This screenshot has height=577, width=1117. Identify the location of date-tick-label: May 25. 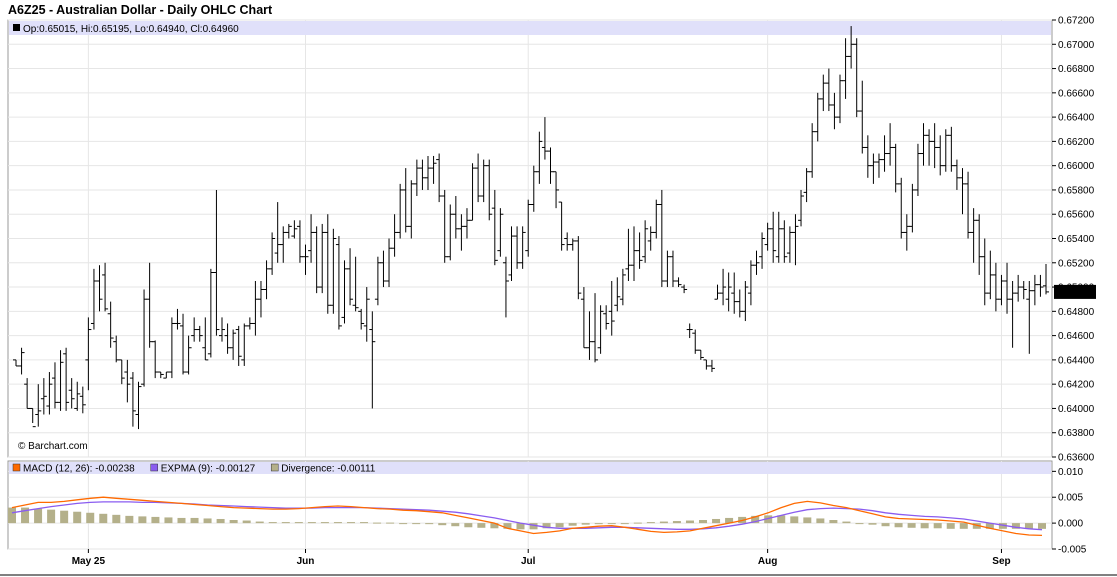
(89, 561).